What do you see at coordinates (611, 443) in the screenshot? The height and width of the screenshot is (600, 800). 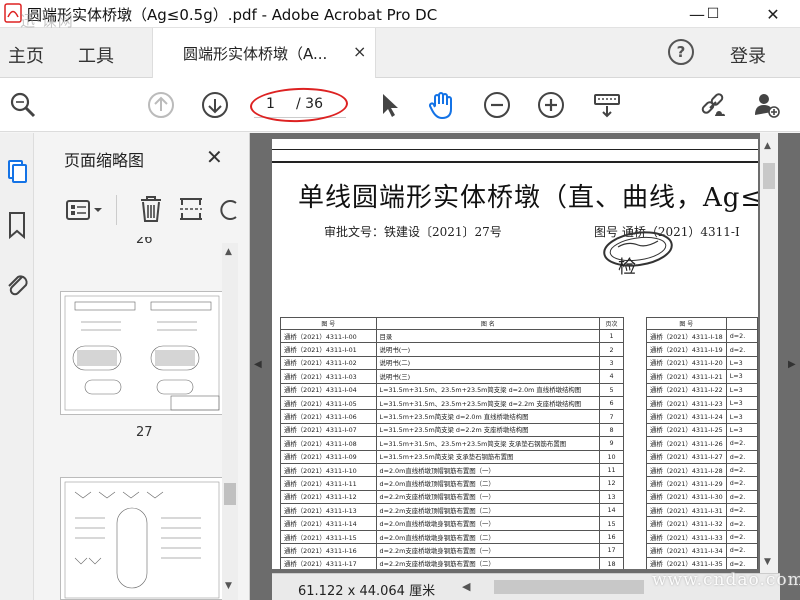 I see `page-cell: 9` at bounding box center [611, 443].